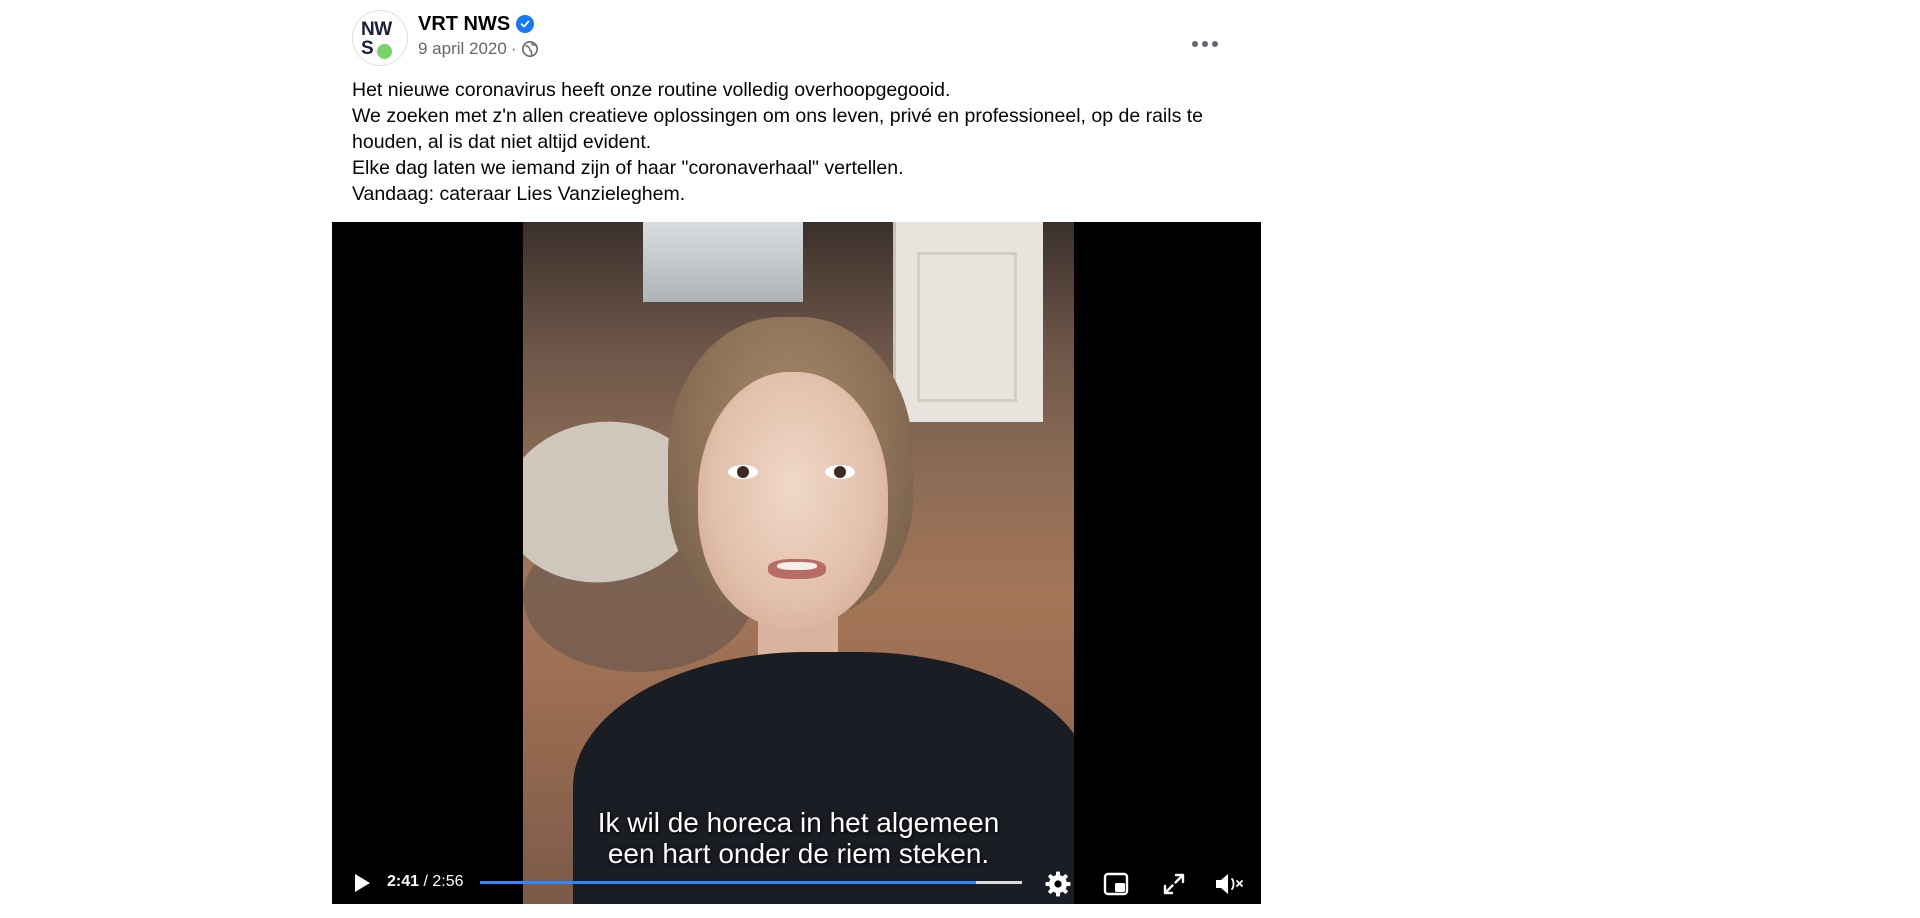 Image resolution: width=1920 pixels, height=918 pixels. Describe the element at coordinates (403, 881) in the screenshot. I see `current-time: 2:41` at that location.